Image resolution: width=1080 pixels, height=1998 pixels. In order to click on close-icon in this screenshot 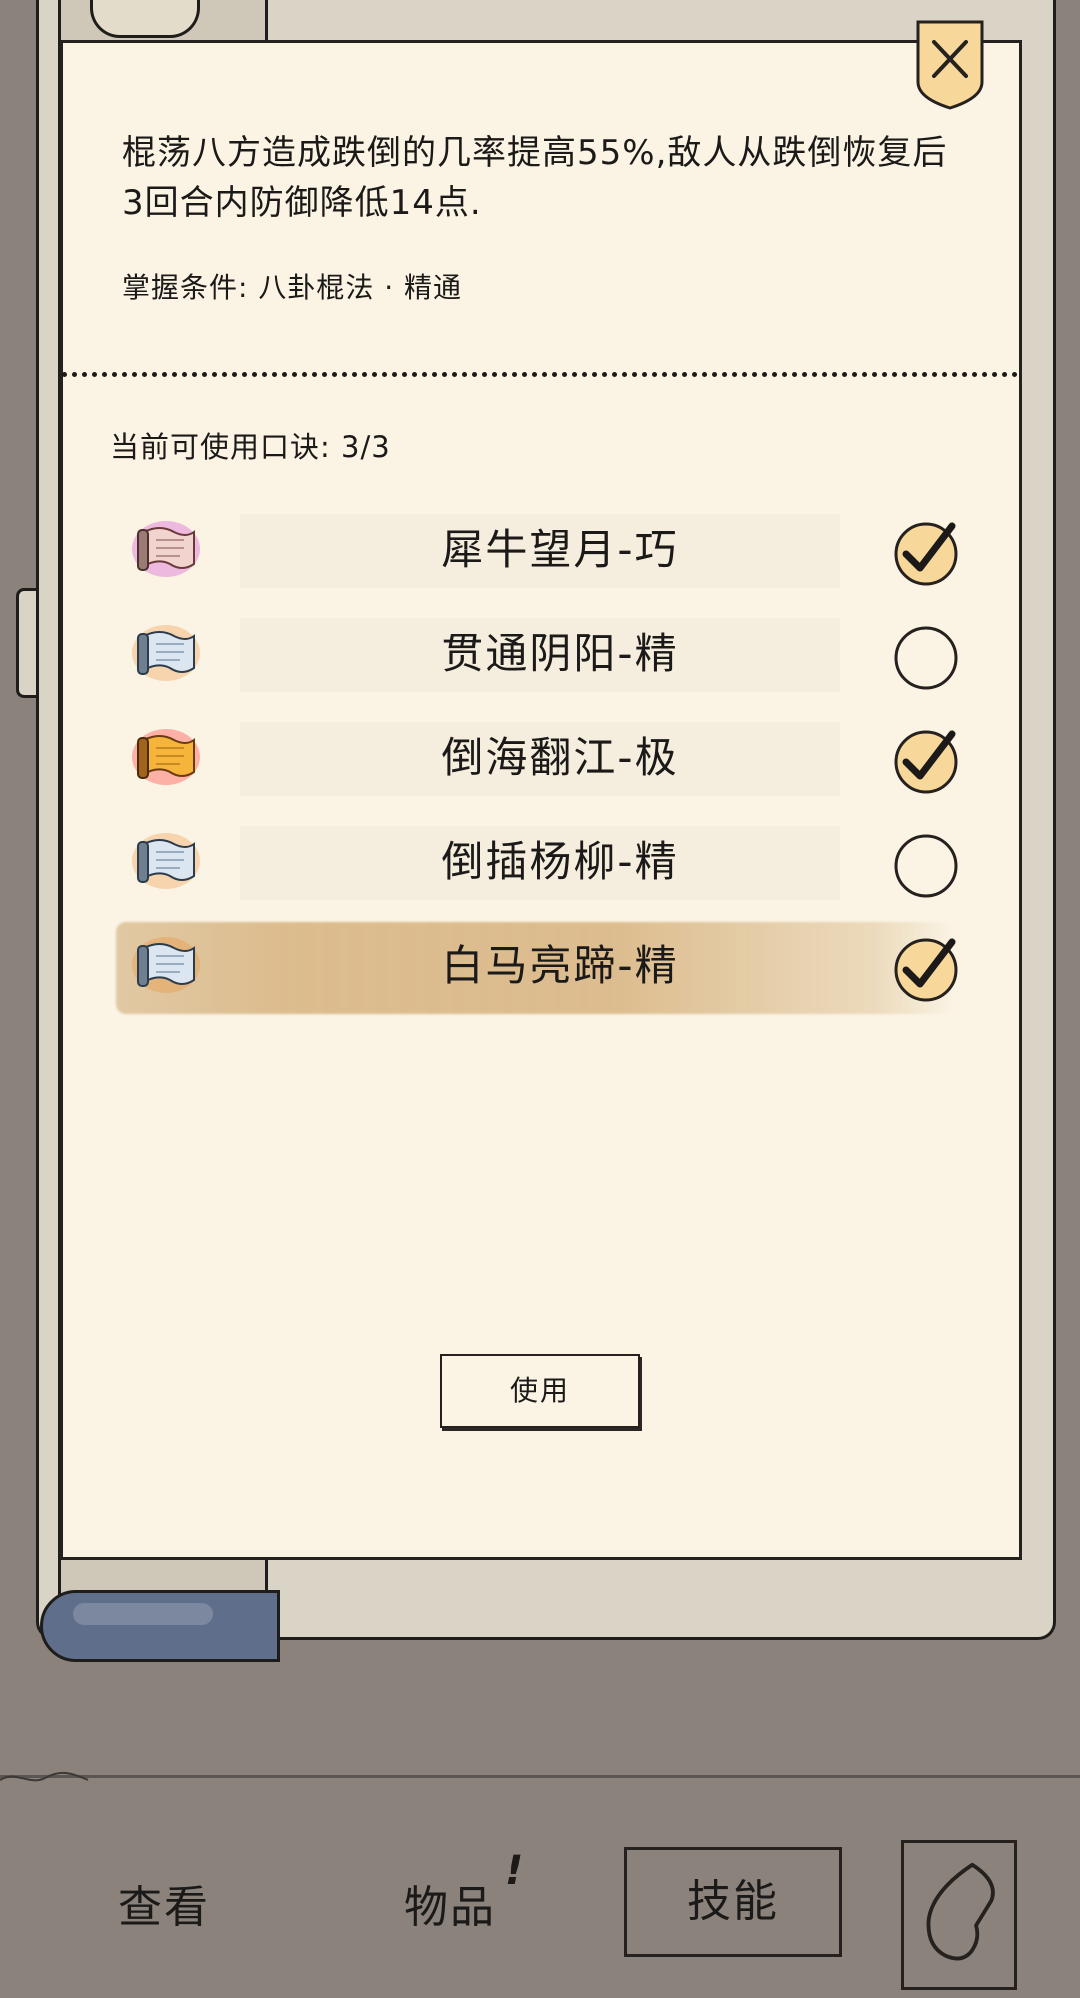, I will do `click(950, 65)`.